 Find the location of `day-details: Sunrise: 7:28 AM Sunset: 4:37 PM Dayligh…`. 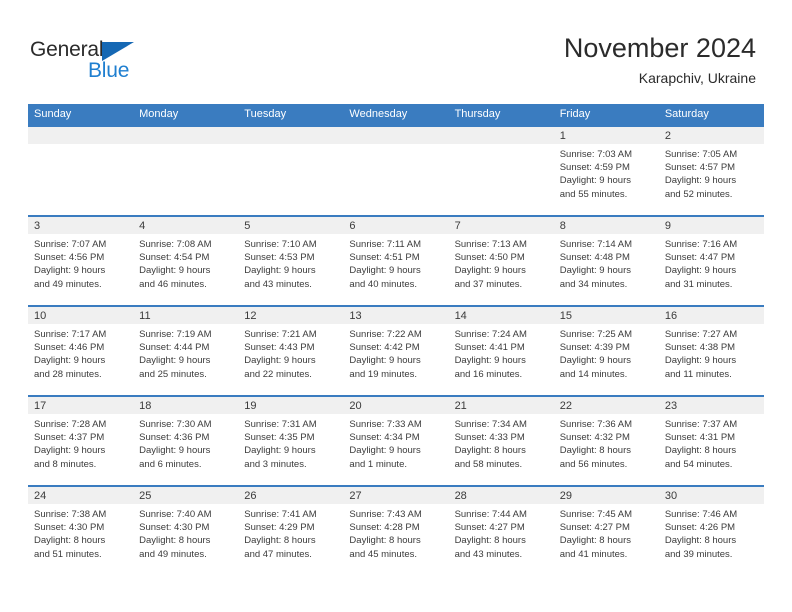

day-details: Sunrise: 7:28 AM Sunset: 4:37 PM Dayligh… is located at coordinates (80, 442).